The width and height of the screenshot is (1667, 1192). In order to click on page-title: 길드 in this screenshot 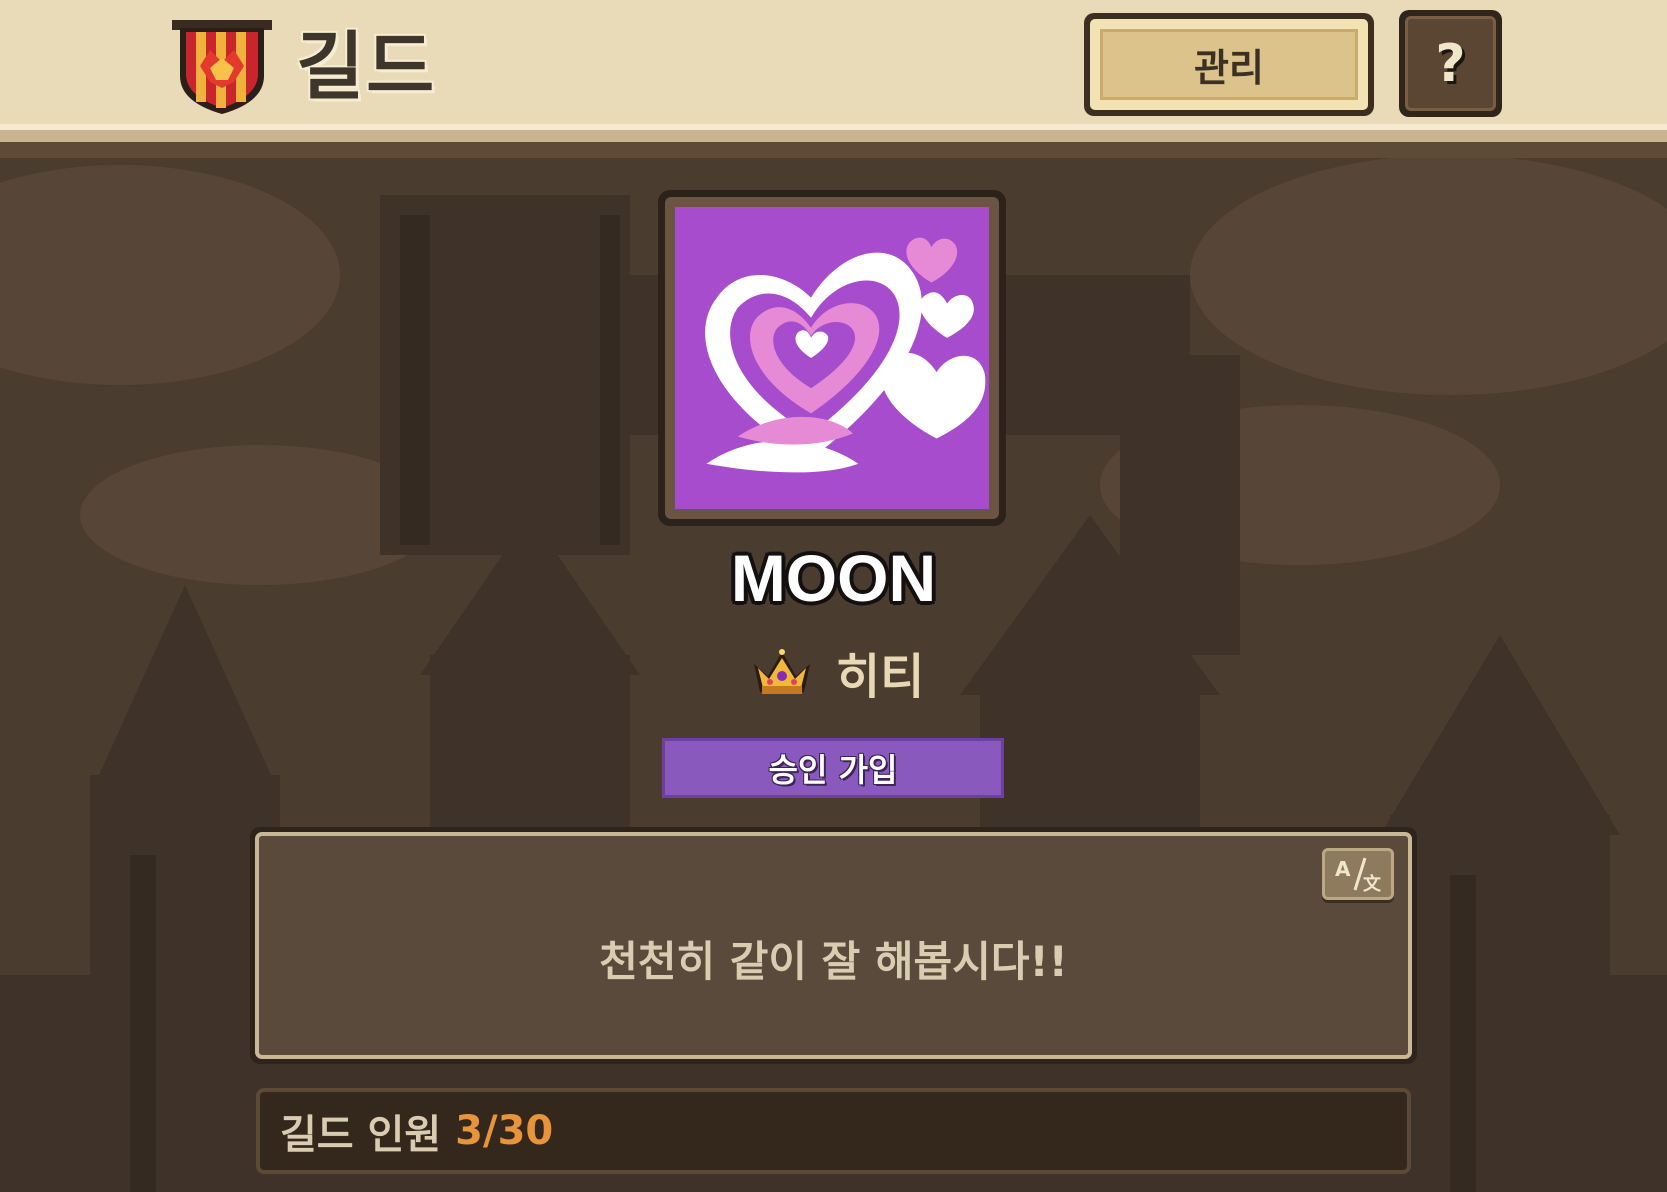, I will do `click(366, 67)`.